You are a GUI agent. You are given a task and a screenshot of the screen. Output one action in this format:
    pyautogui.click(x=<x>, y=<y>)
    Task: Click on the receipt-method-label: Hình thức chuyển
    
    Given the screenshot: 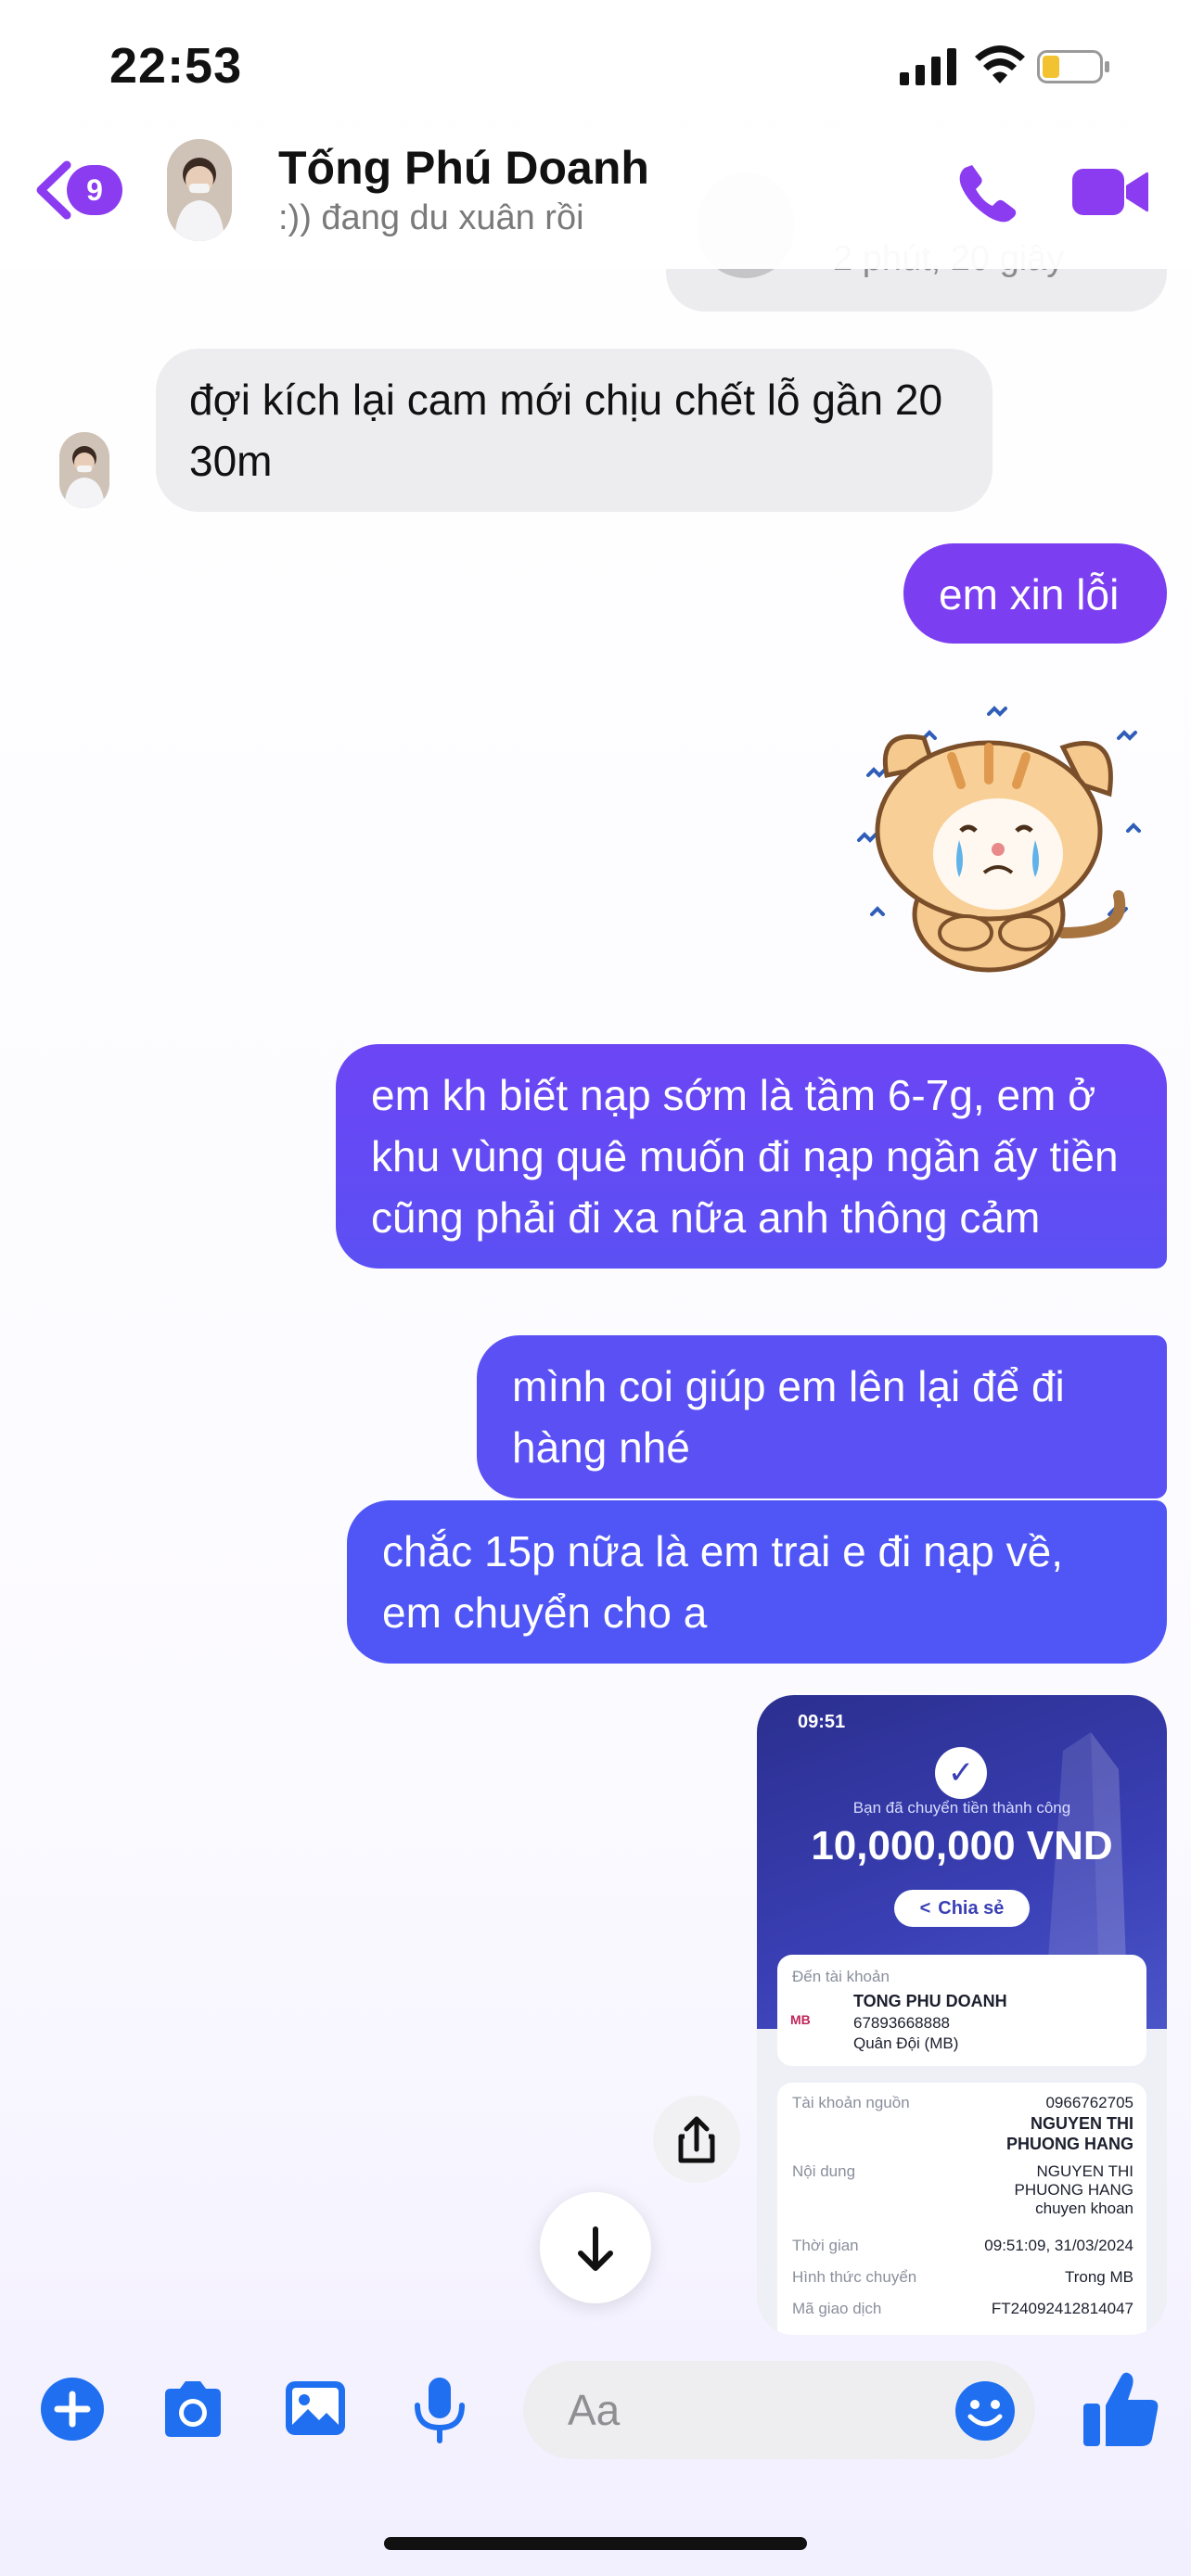 What is the action you would take?
    pyautogui.click(x=855, y=2277)
    